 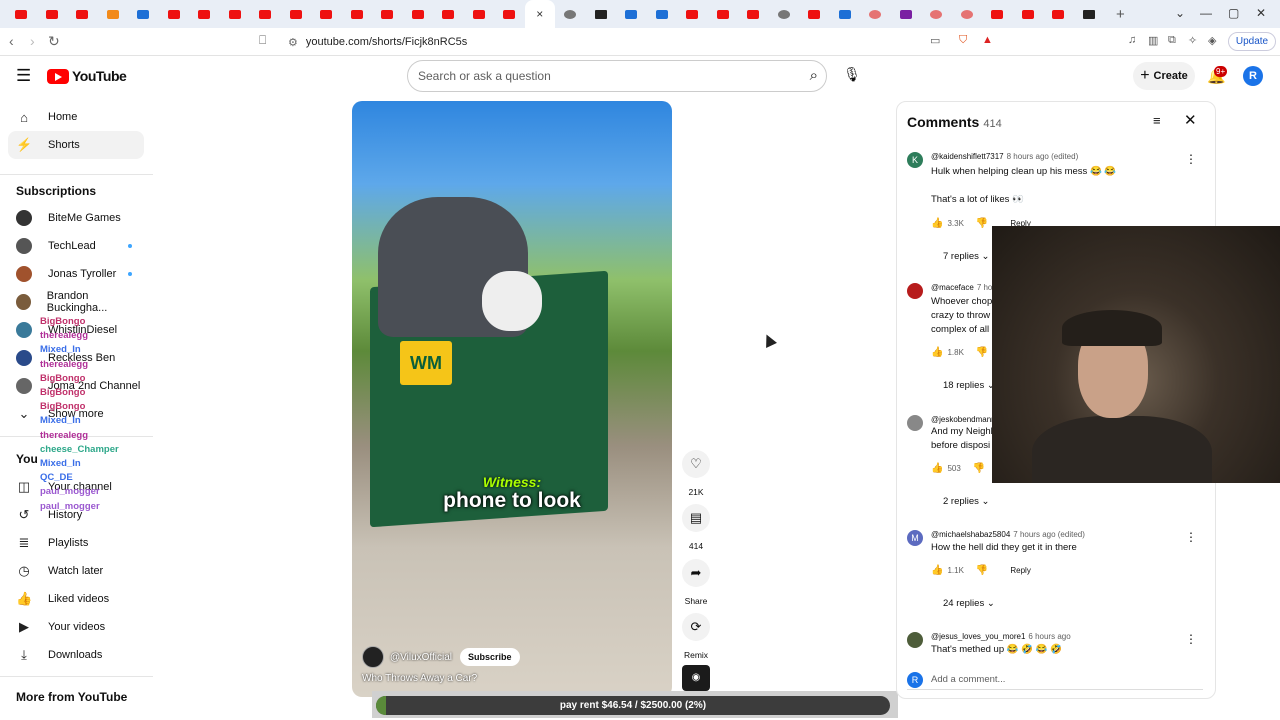 What do you see at coordinates (1190, 120) in the screenshot?
I see `close-icon: ✕` at bounding box center [1190, 120].